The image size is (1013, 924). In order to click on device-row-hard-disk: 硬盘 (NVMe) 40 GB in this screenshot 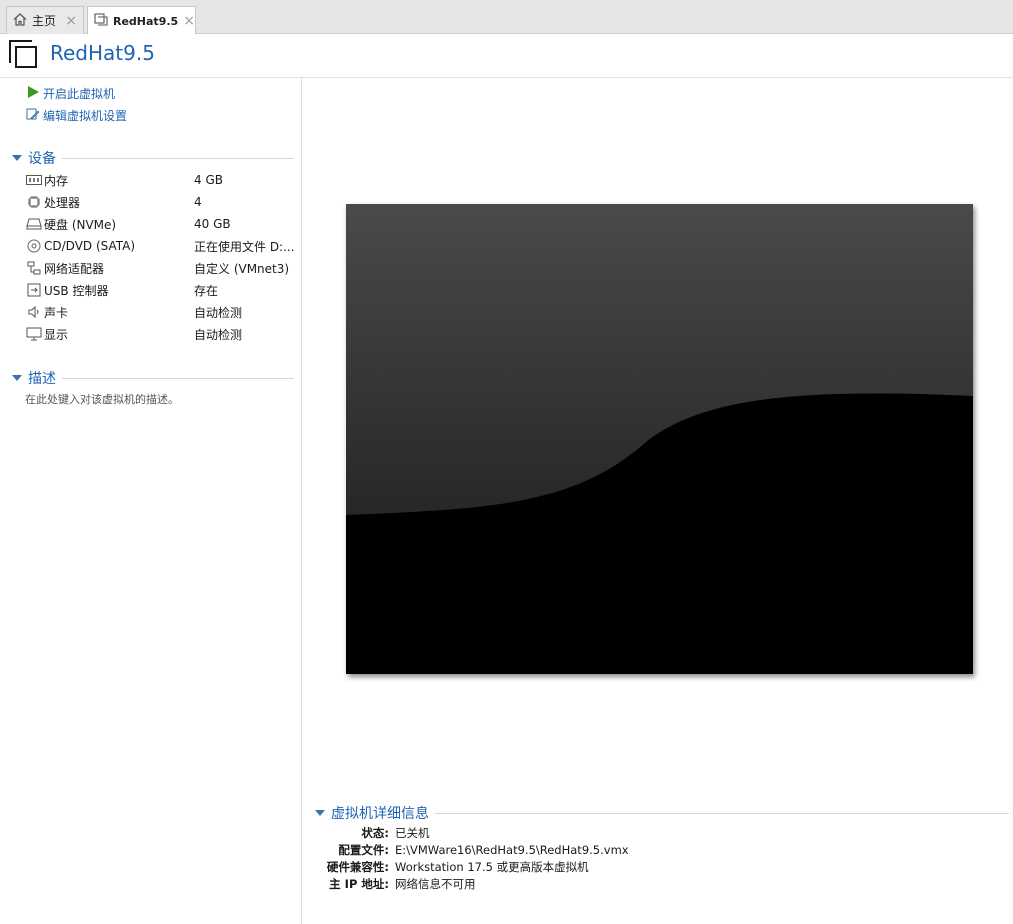, I will do `click(161, 224)`.